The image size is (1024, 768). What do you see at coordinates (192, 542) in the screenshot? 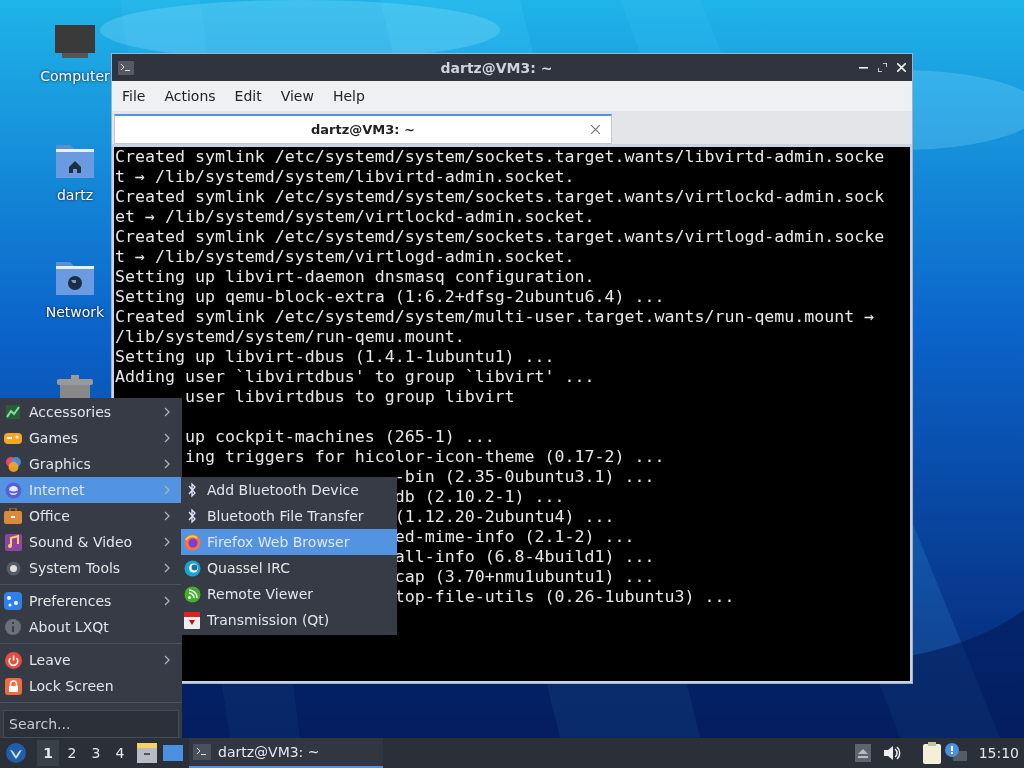
I see `browser-icon` at bounding box center [192, 542].